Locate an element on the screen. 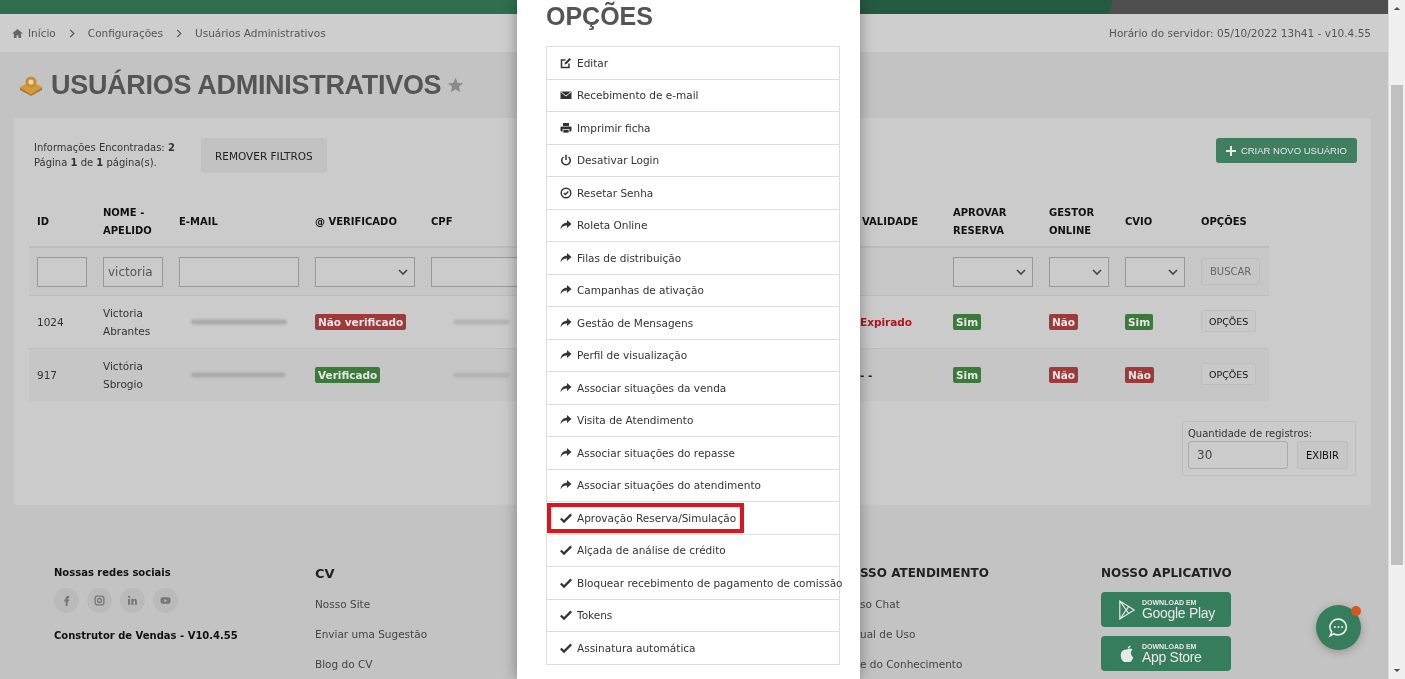 This screenshot has height=679, width=1405. menu-item: Perfil de visualização is located at coordinates (693, 355).